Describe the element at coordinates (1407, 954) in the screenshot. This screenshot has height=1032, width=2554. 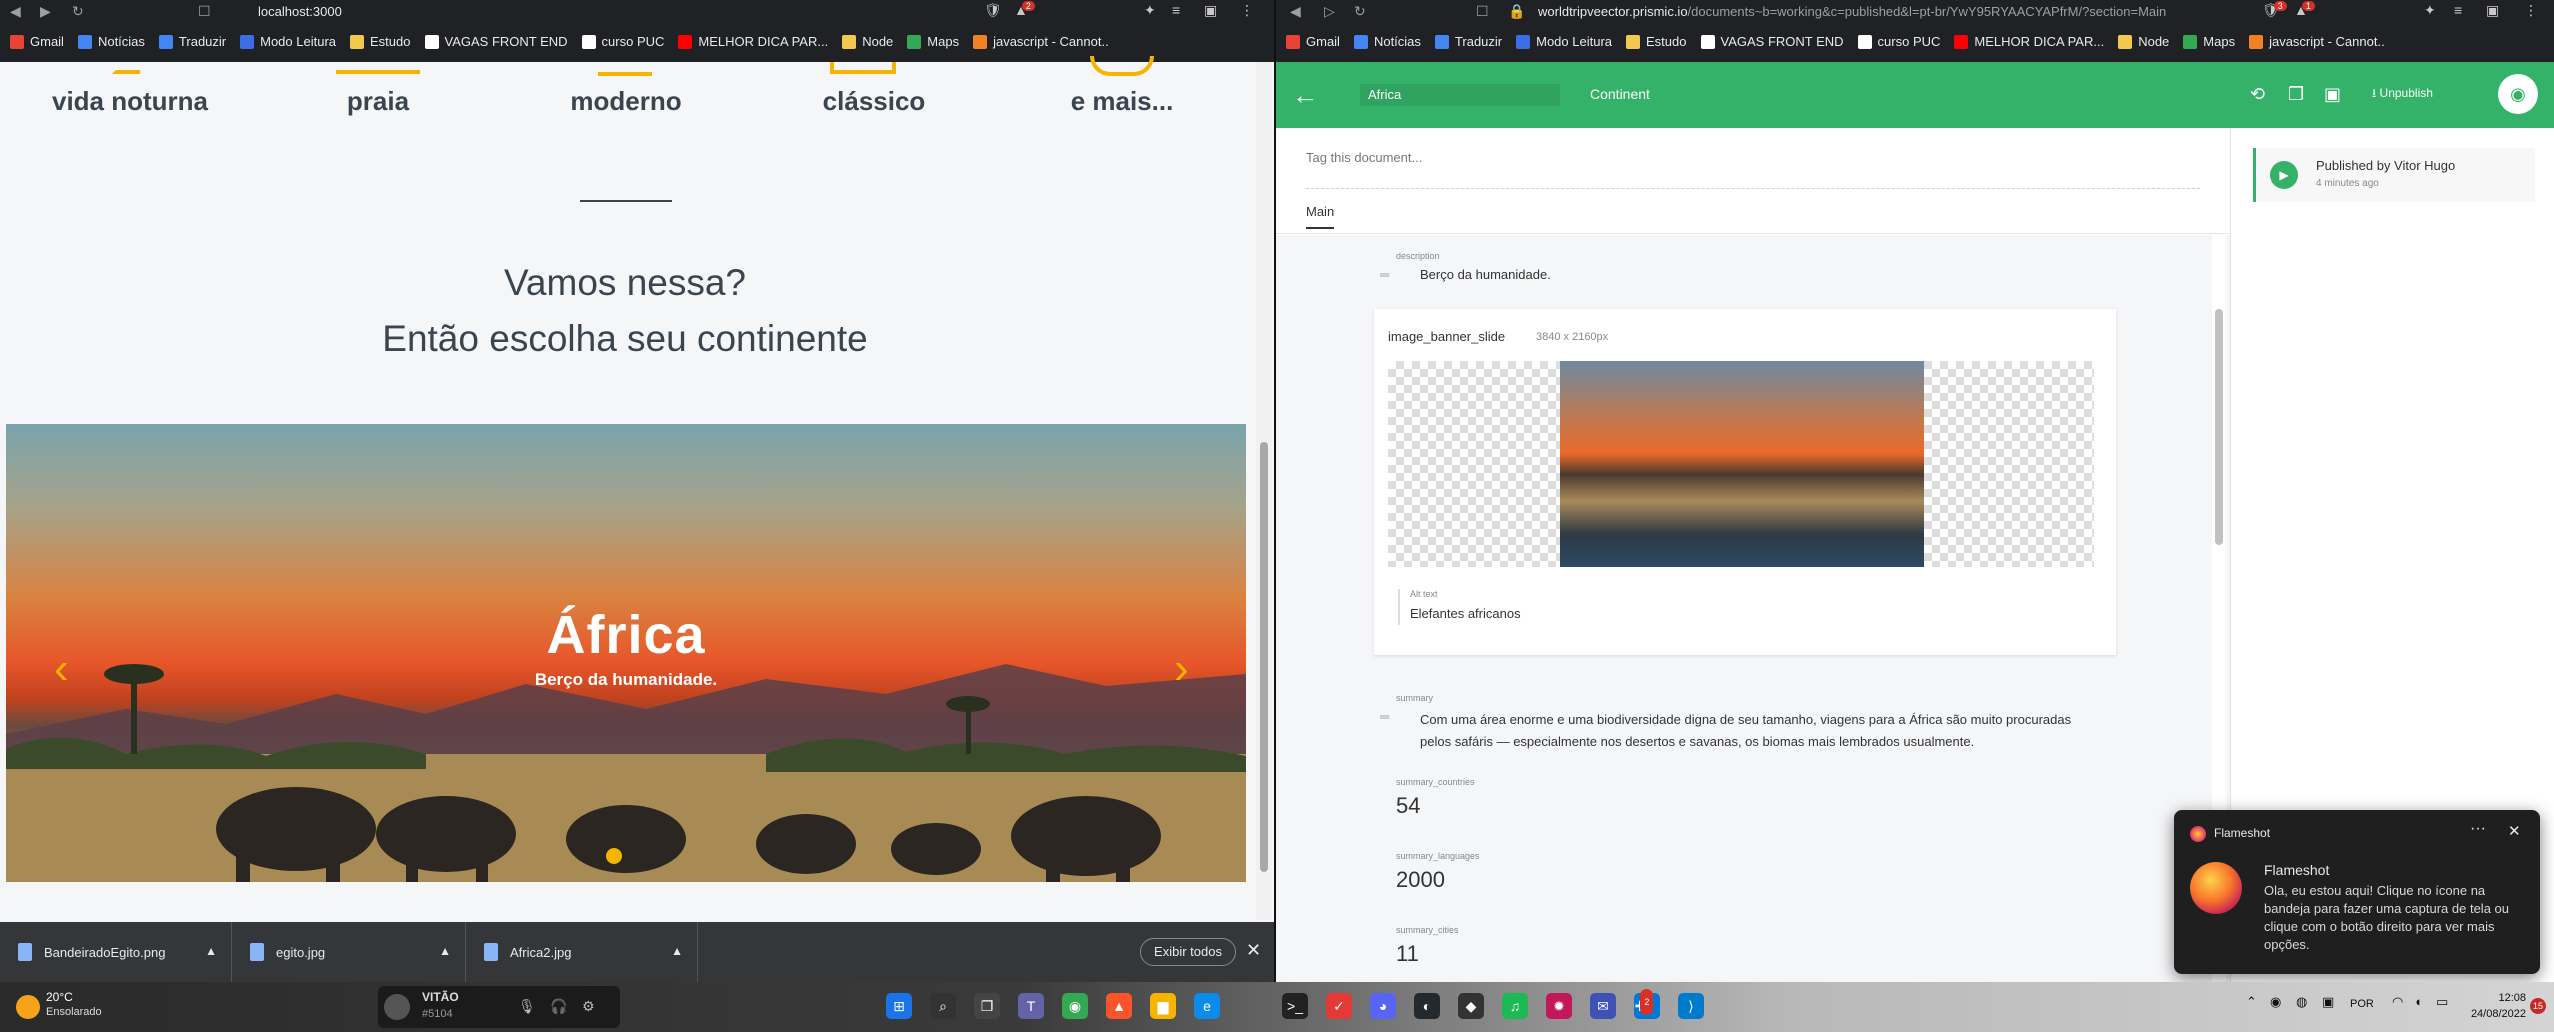
I see `field-cities-value: 11` at that location.